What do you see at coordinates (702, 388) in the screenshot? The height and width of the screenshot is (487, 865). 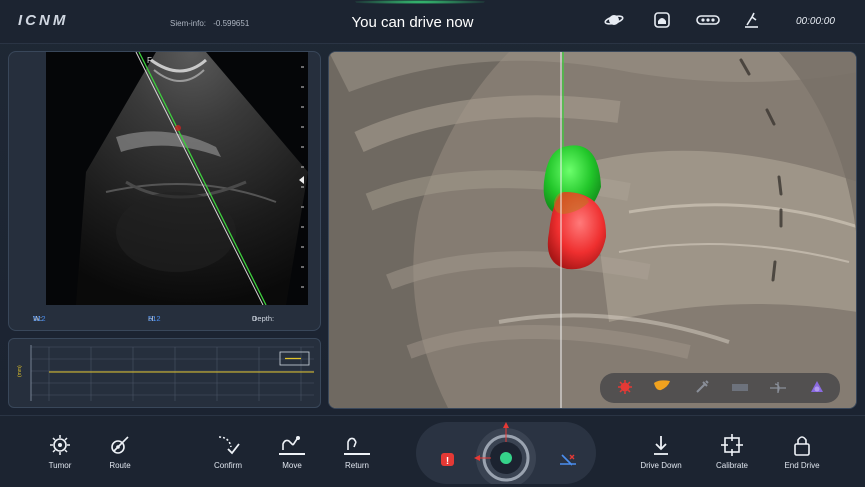 I see `syringe-icon` at bounding box center [702, 388].